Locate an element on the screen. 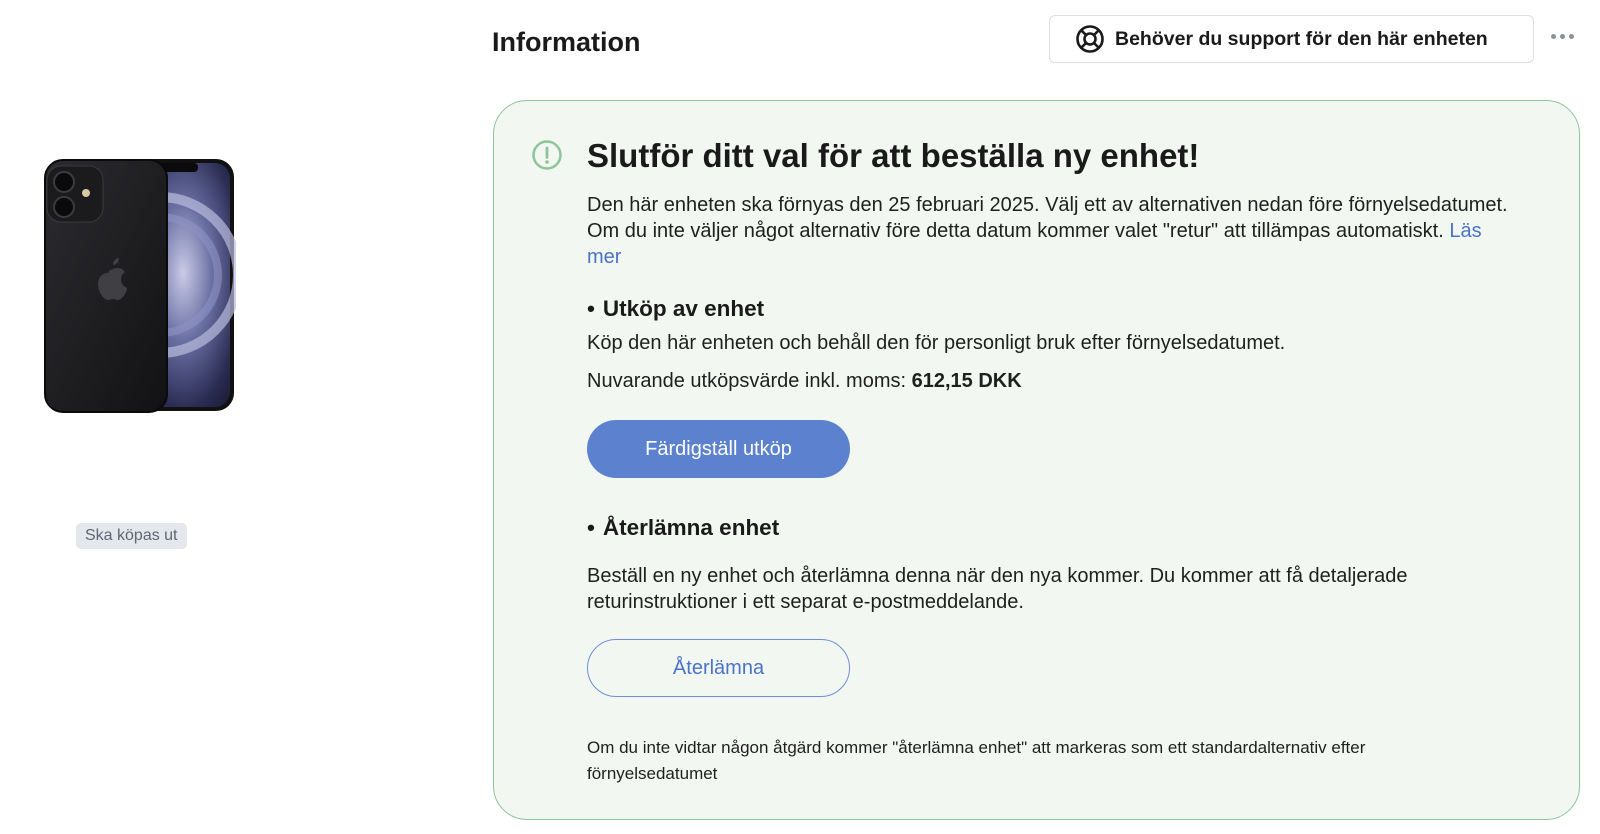 The width and height of the screenshot is (1600, 834). return-button: Återlämna is located at coordinates (718, 668).